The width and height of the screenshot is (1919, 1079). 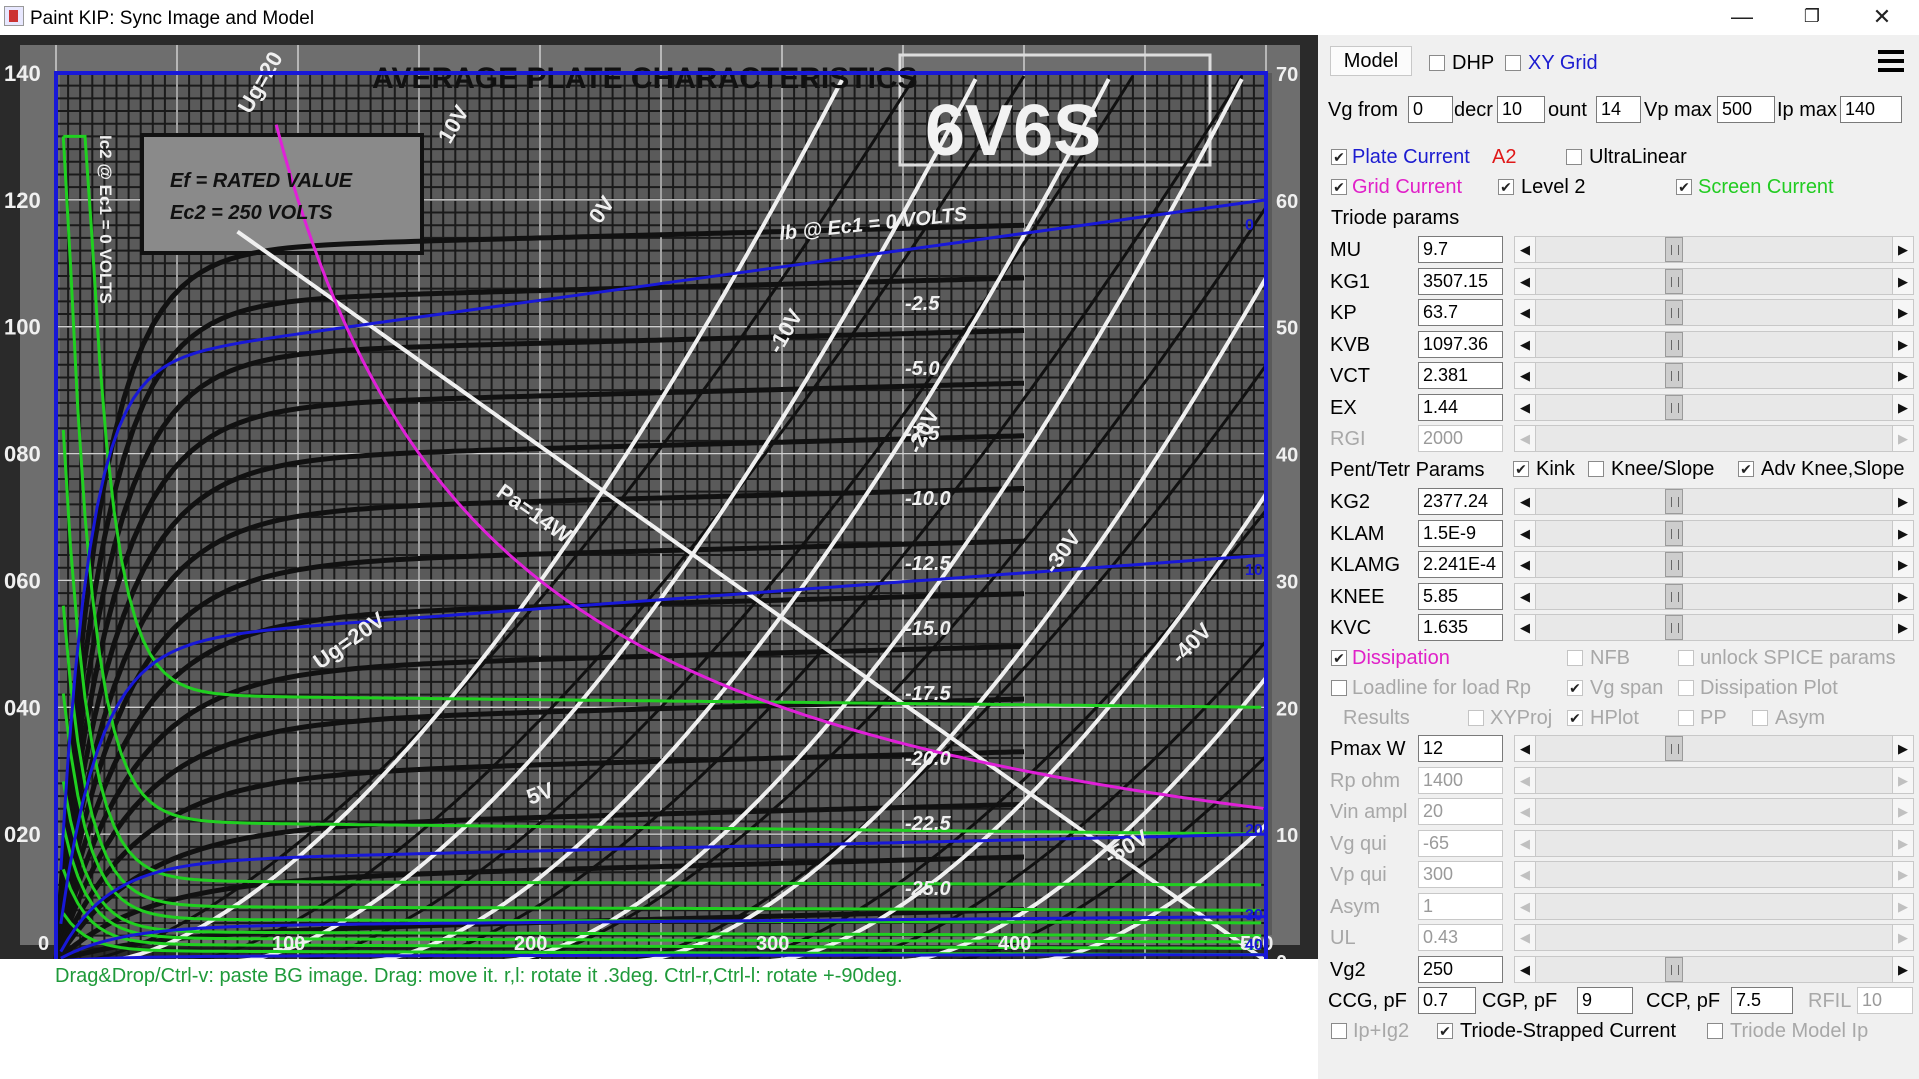 I want to click on param-field-vin-ampl: 20, so click(x=1460, y=811).